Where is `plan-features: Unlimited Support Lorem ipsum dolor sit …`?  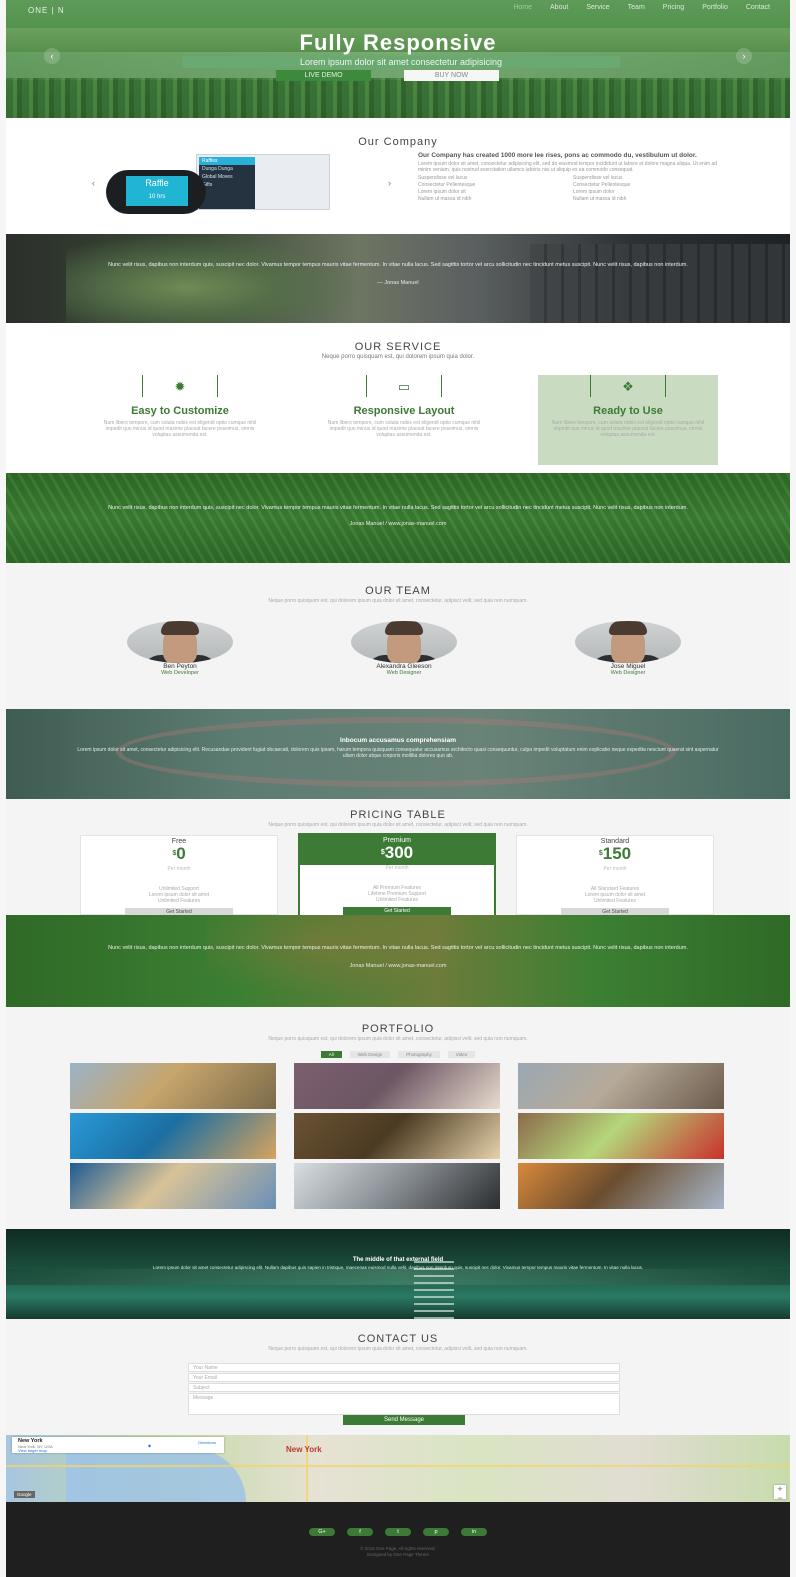 plan-features: Unlimited Support Lorem ipsum dolor sit … is located at coordinates (179, 895).